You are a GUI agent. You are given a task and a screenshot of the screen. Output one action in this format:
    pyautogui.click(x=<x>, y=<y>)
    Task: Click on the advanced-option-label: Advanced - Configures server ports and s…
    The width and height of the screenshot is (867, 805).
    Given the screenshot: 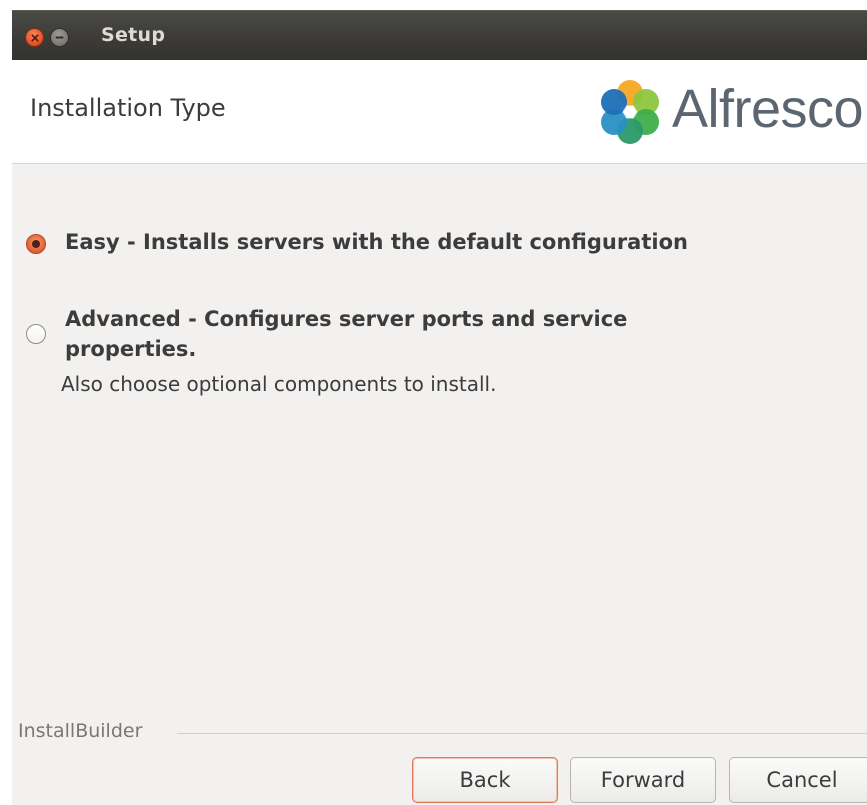 What is the action you would take?
    pyautogui.click(x=346, y=319)
    